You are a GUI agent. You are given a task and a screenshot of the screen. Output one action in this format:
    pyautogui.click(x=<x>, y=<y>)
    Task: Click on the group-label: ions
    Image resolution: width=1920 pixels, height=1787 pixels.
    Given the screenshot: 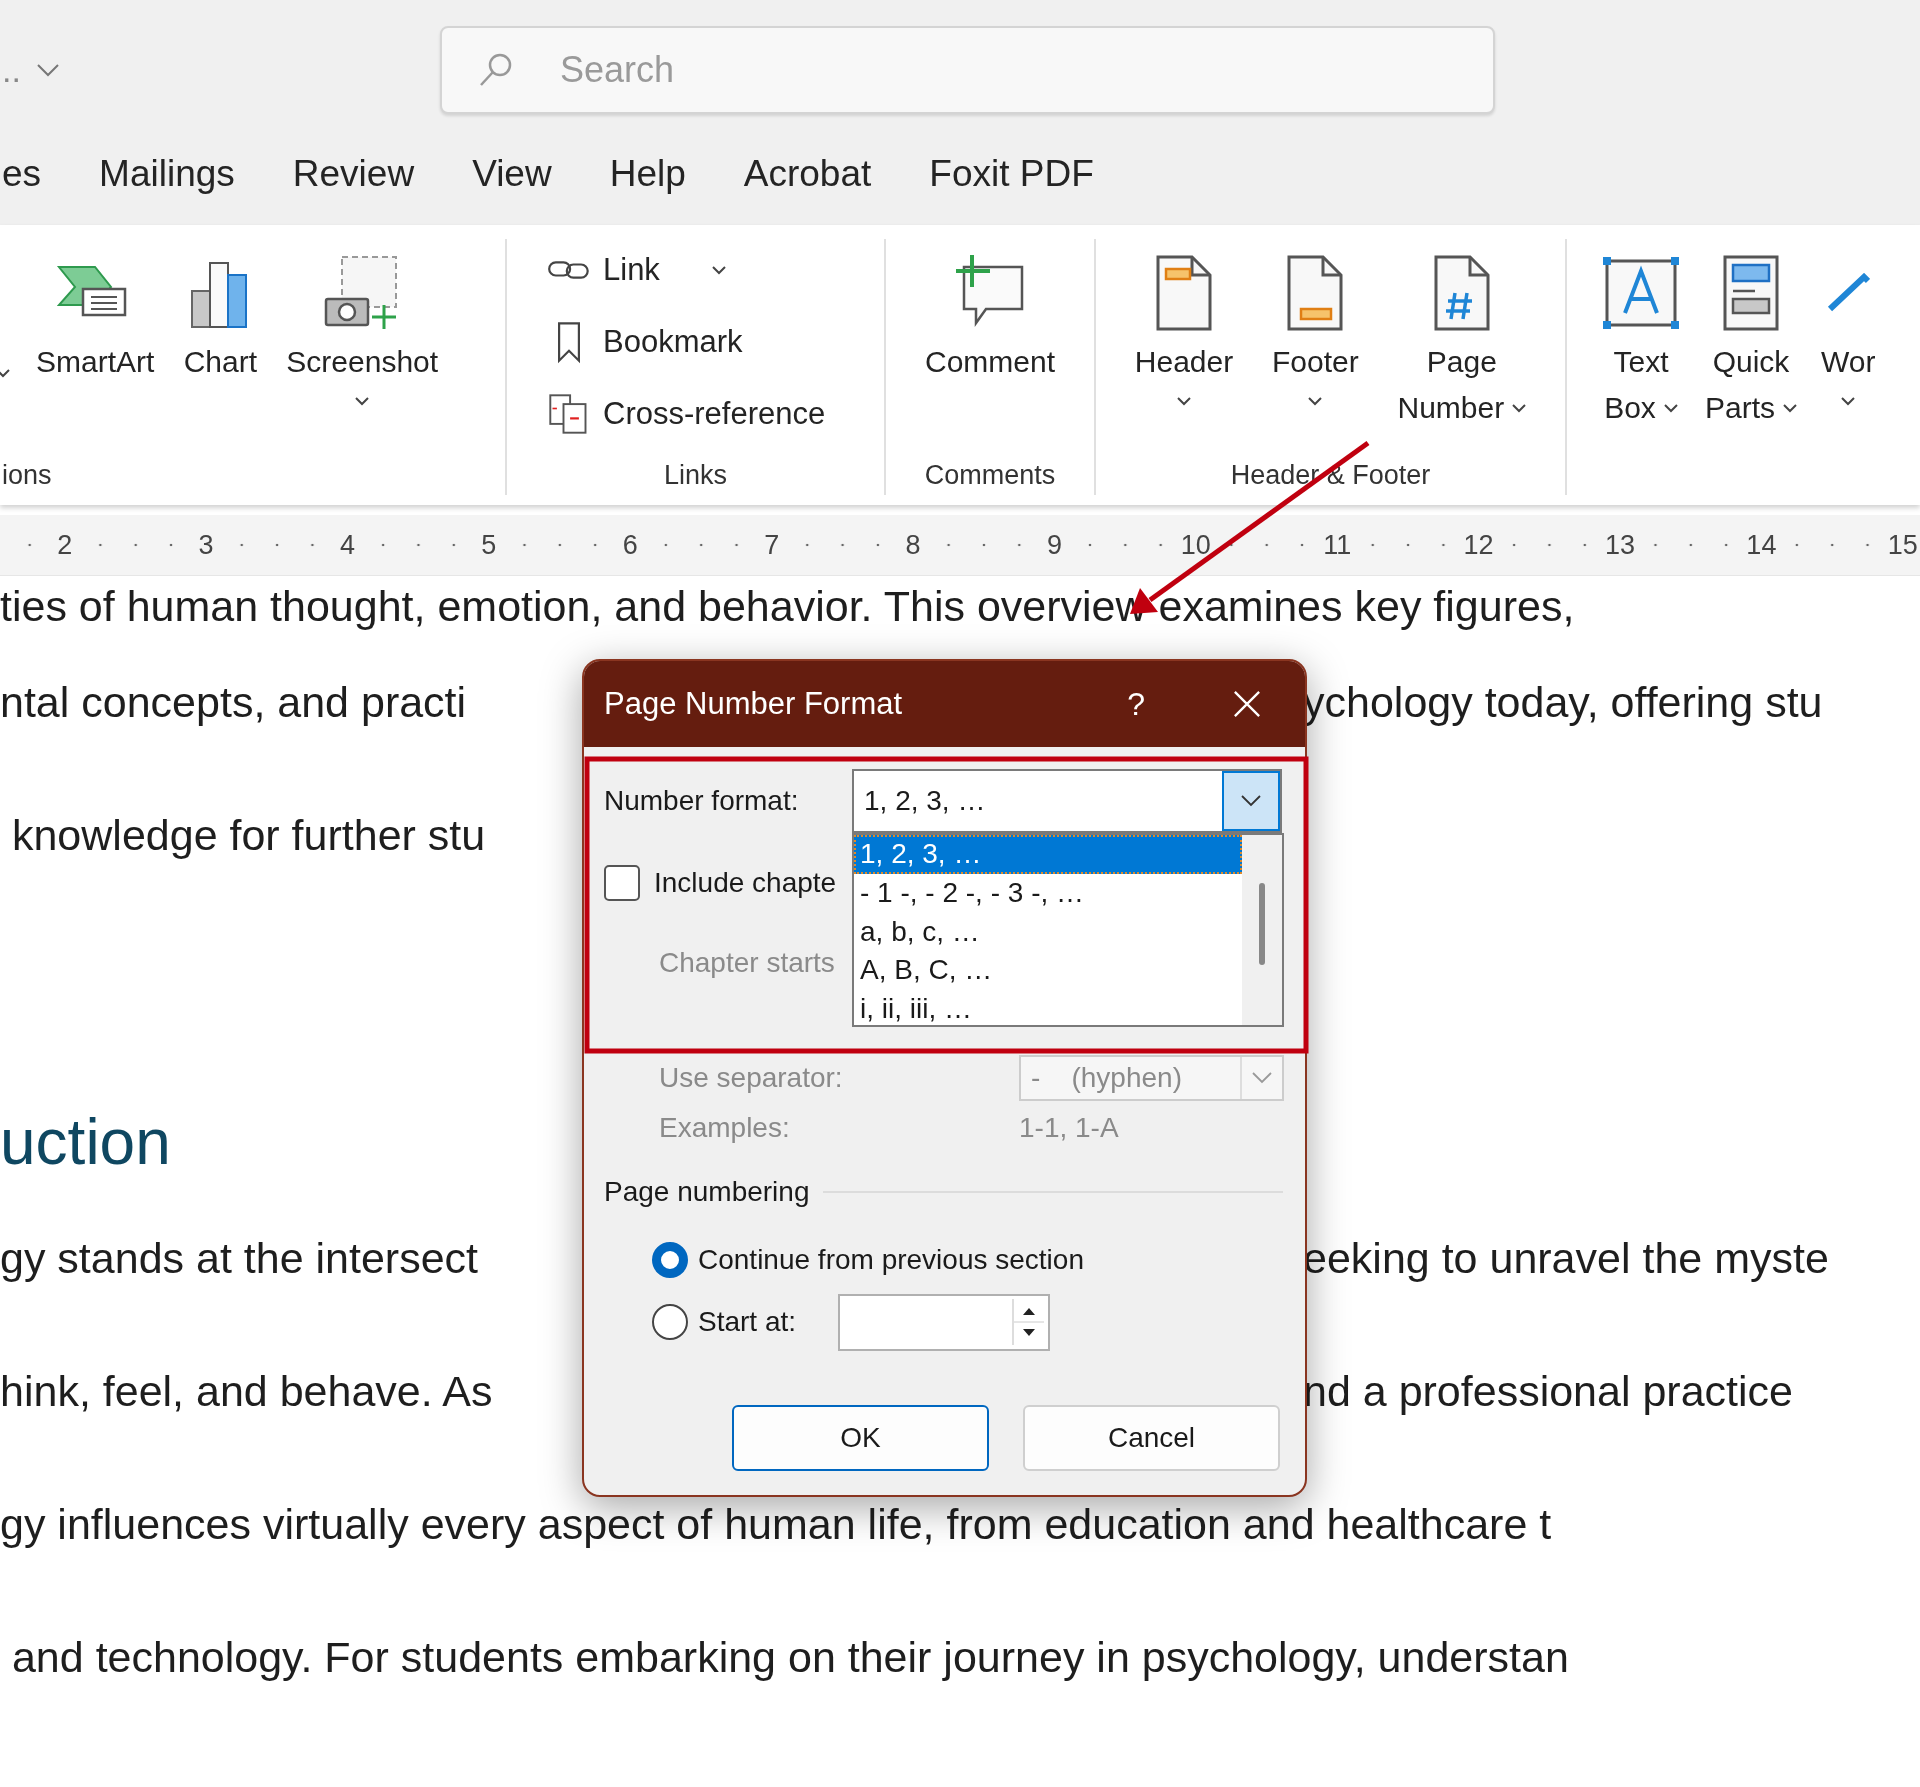 What is the action you would take?
    pyautogui.click(x=27, y=475)
    